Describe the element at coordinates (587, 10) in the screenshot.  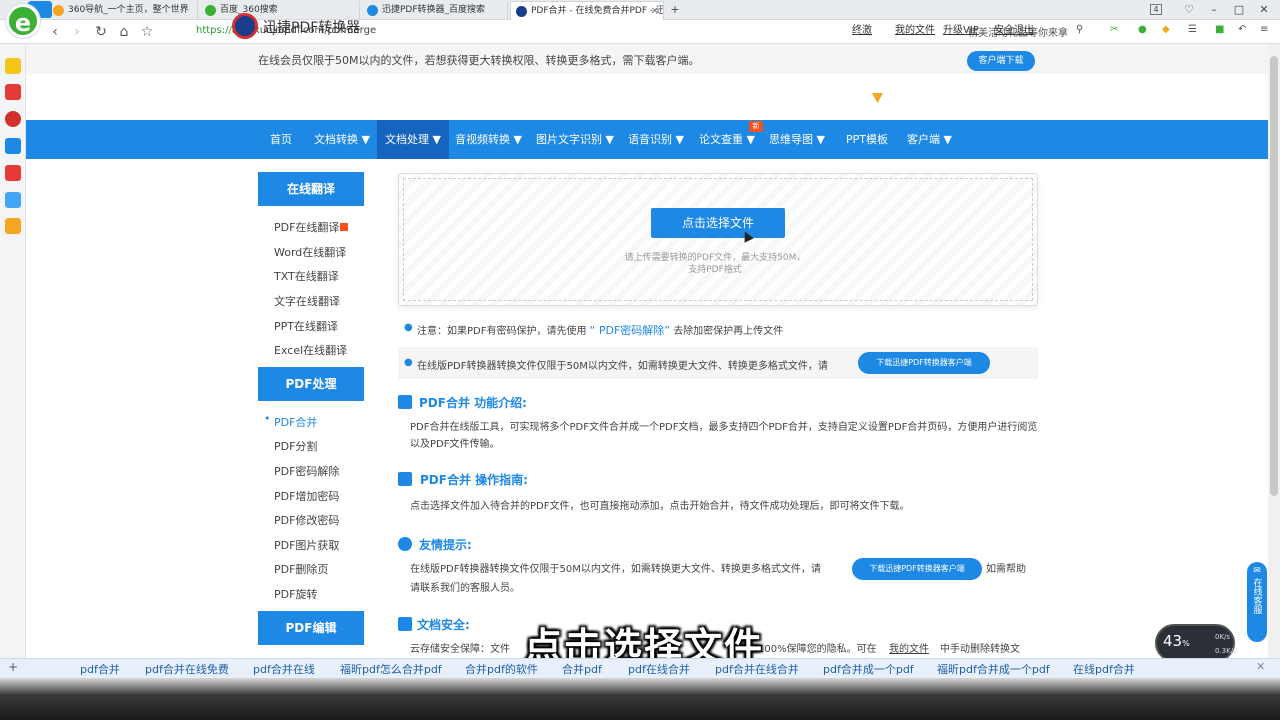
I see `tab-pdf-merge: PDF合并 - 在线免费合并PDF - 迅 ✕` at that location.